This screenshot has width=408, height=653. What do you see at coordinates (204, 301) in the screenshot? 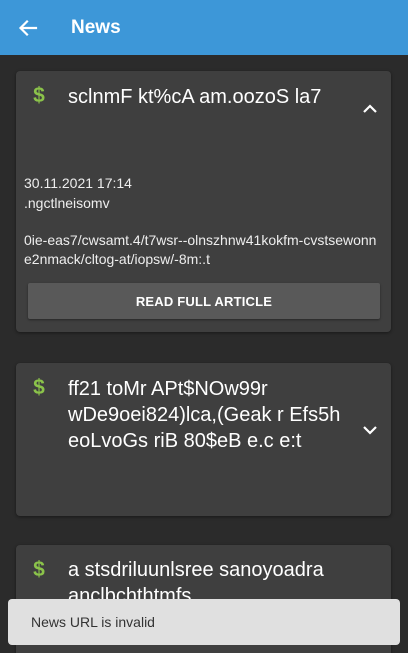
I see `read-full-article-button: READ FULL ARTICLE` at bounding box center [204, 301].